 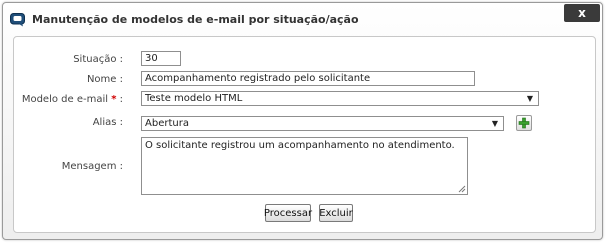 What do you see at coordinates (167, 123) in the screenshot?
I see `alias-select-value: Abertura` at bounding box center [167, 123].